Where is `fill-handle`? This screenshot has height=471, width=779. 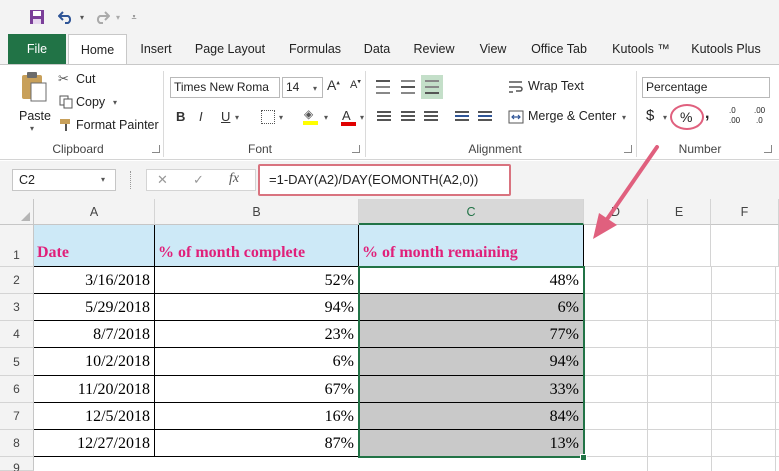
fill-handle is located at coordinates (583, 457).